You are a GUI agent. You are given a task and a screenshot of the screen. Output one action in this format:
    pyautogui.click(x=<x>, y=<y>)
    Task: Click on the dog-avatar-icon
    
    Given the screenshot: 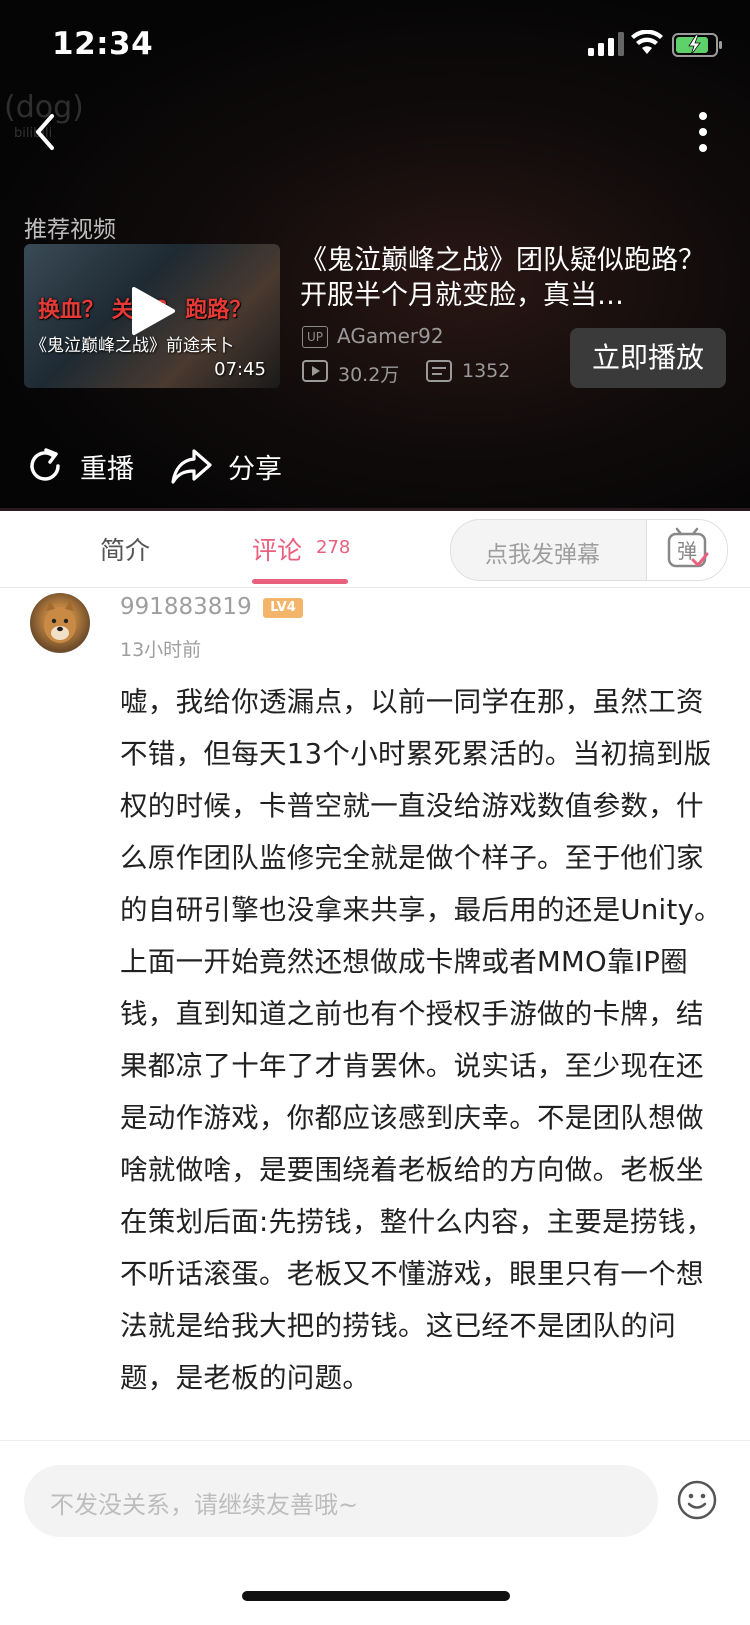 What is the action you would take?
    pyautogui.click(x=60, y=622)
    